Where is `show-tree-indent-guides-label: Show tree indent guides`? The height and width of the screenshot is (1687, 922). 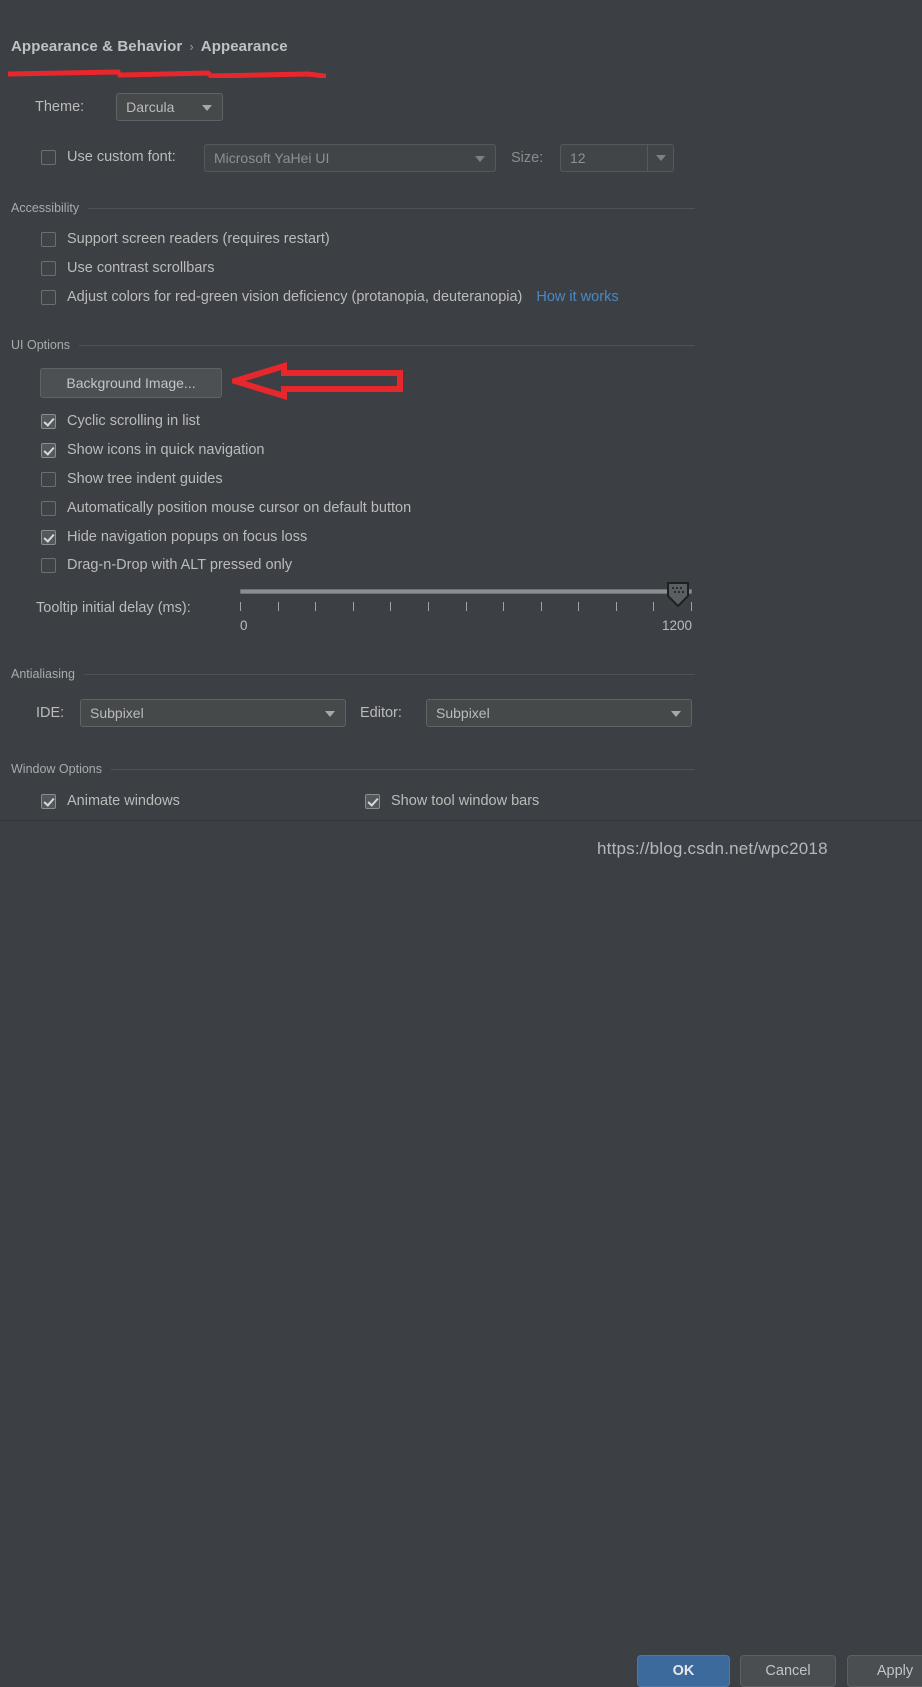
show-tree-indent-guides-label: Show tree indent guides is located at coordinates (145, 479).